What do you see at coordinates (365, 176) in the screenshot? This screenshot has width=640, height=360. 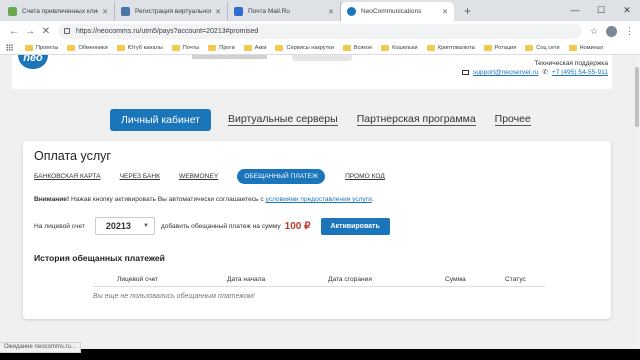 I see `tab-promo-code: ПРОМО КОД` at bounding box center [365, 176].